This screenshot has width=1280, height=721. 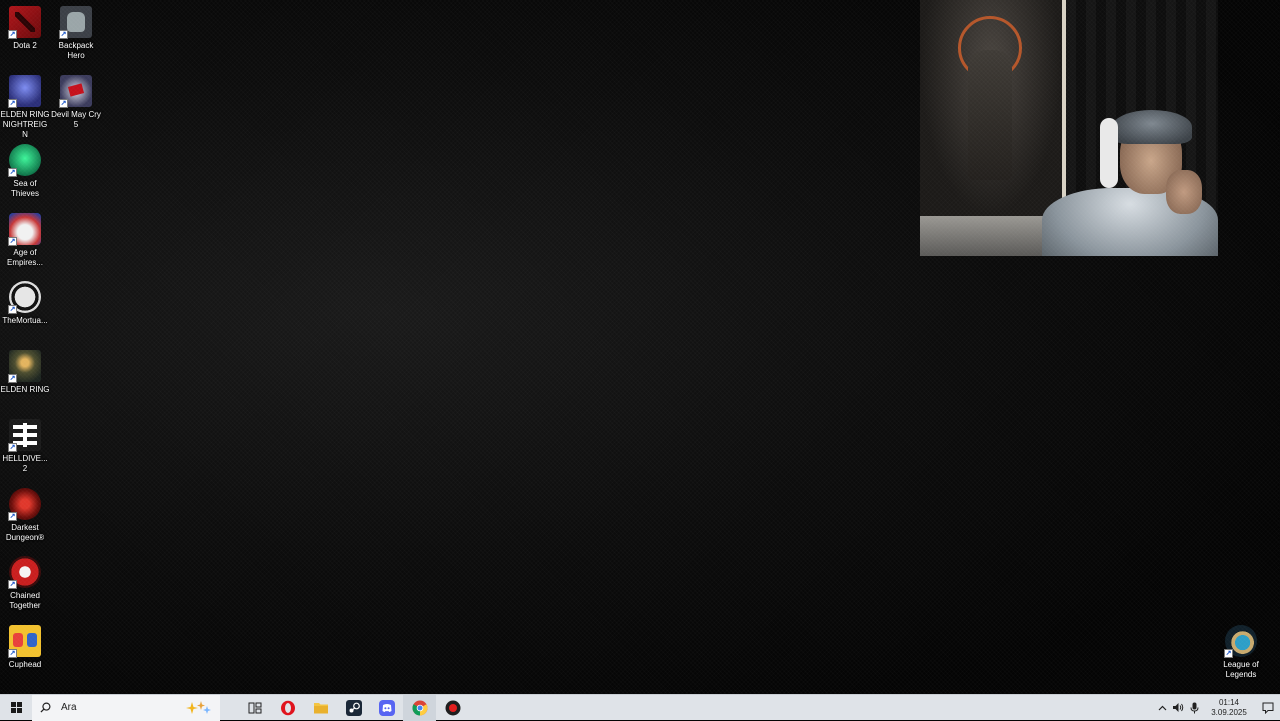 I want to click on league-of-legends-icon: ↗, so click(x=1240, y=641).